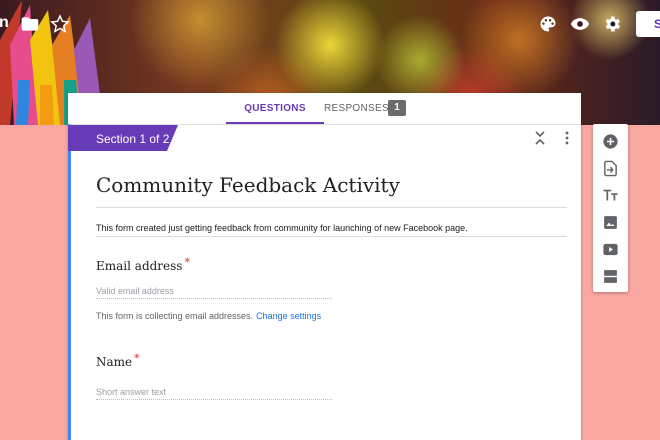 This screenshot has width=660, height=440. I want to click on section-header-tab: Section 1 of 2, so click(123, 138).